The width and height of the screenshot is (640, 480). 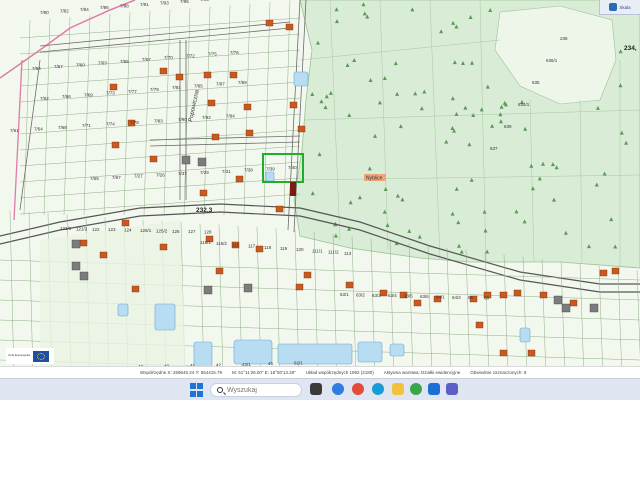 What do you see at coordinates (38, 128) in the screenshot?
I see `plot-number-label: 7/64` at bounding box center [38, 128].